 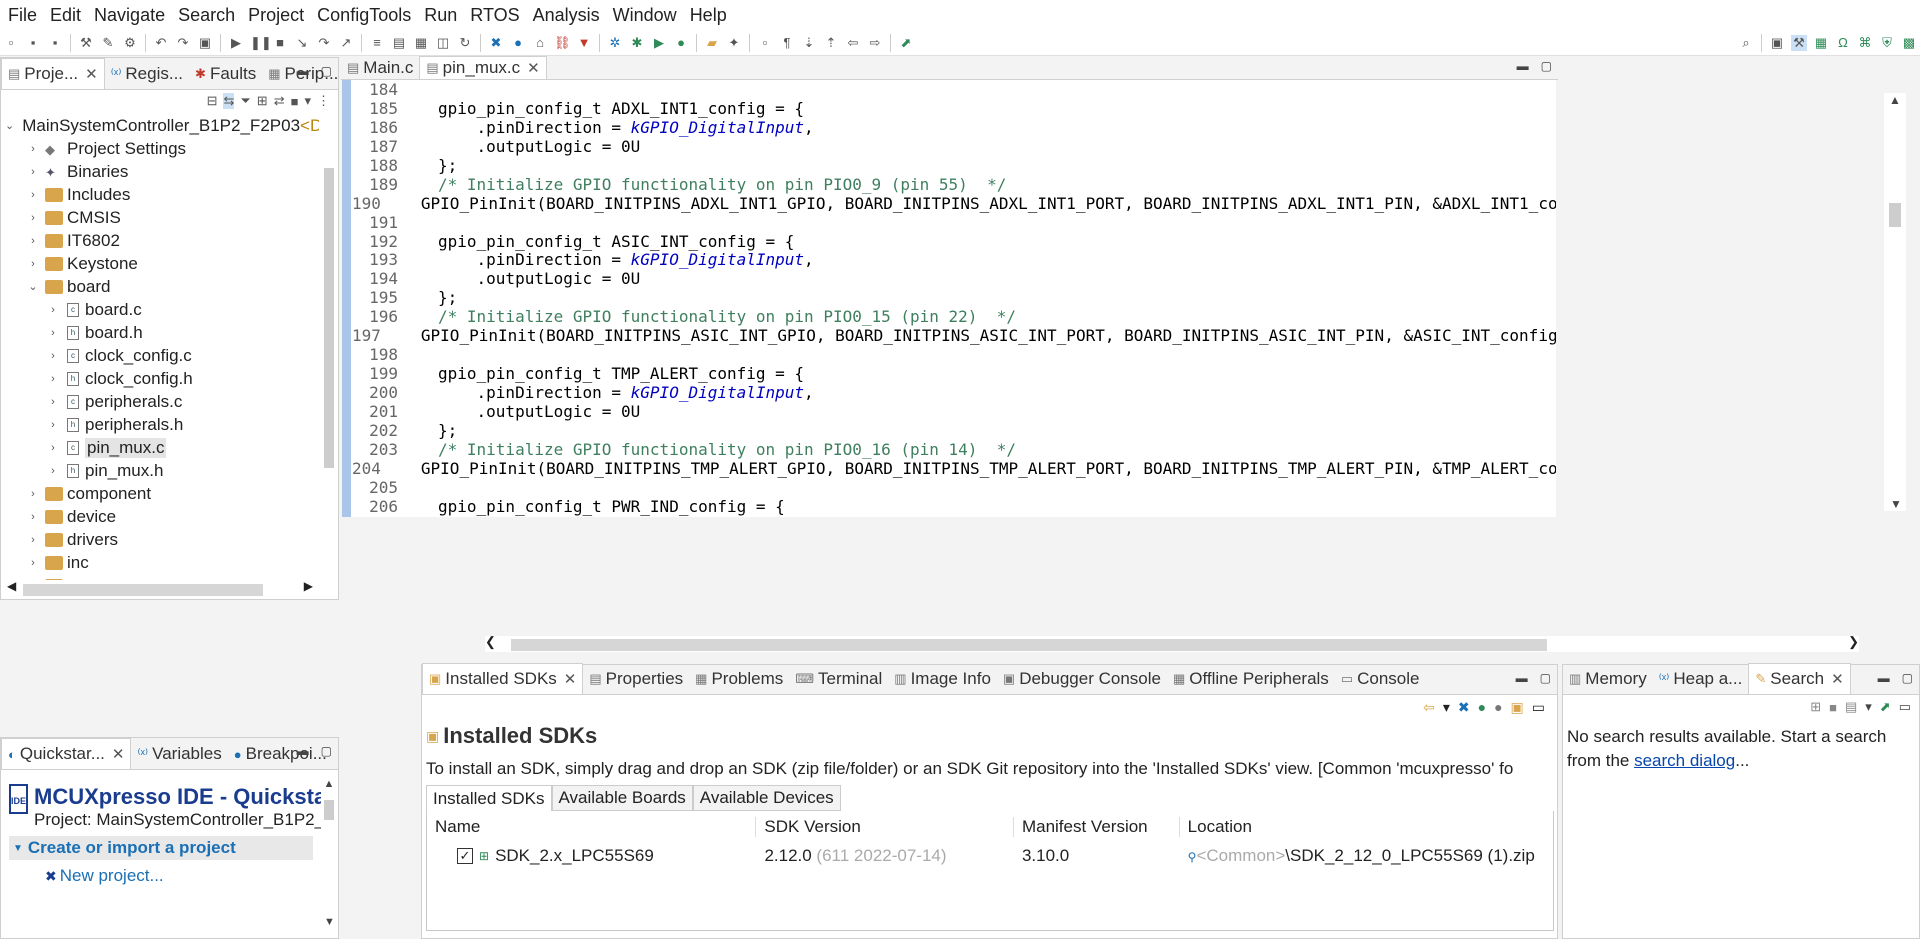 I want to click on terminate-icon: ■, so click(x=280, y=43).